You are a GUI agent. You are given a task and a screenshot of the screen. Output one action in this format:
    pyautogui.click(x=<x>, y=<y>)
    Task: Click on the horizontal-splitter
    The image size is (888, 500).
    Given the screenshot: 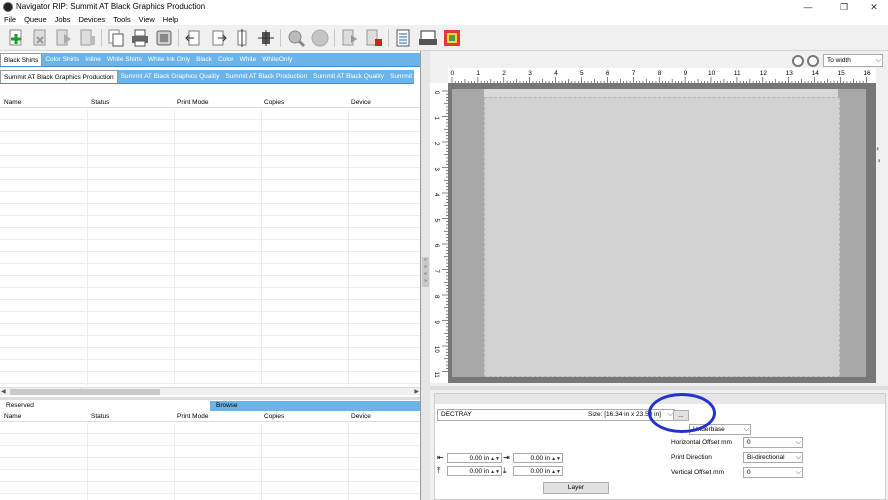 What is the action you would take?
    pyautogui.click(x=210, y=398)
    